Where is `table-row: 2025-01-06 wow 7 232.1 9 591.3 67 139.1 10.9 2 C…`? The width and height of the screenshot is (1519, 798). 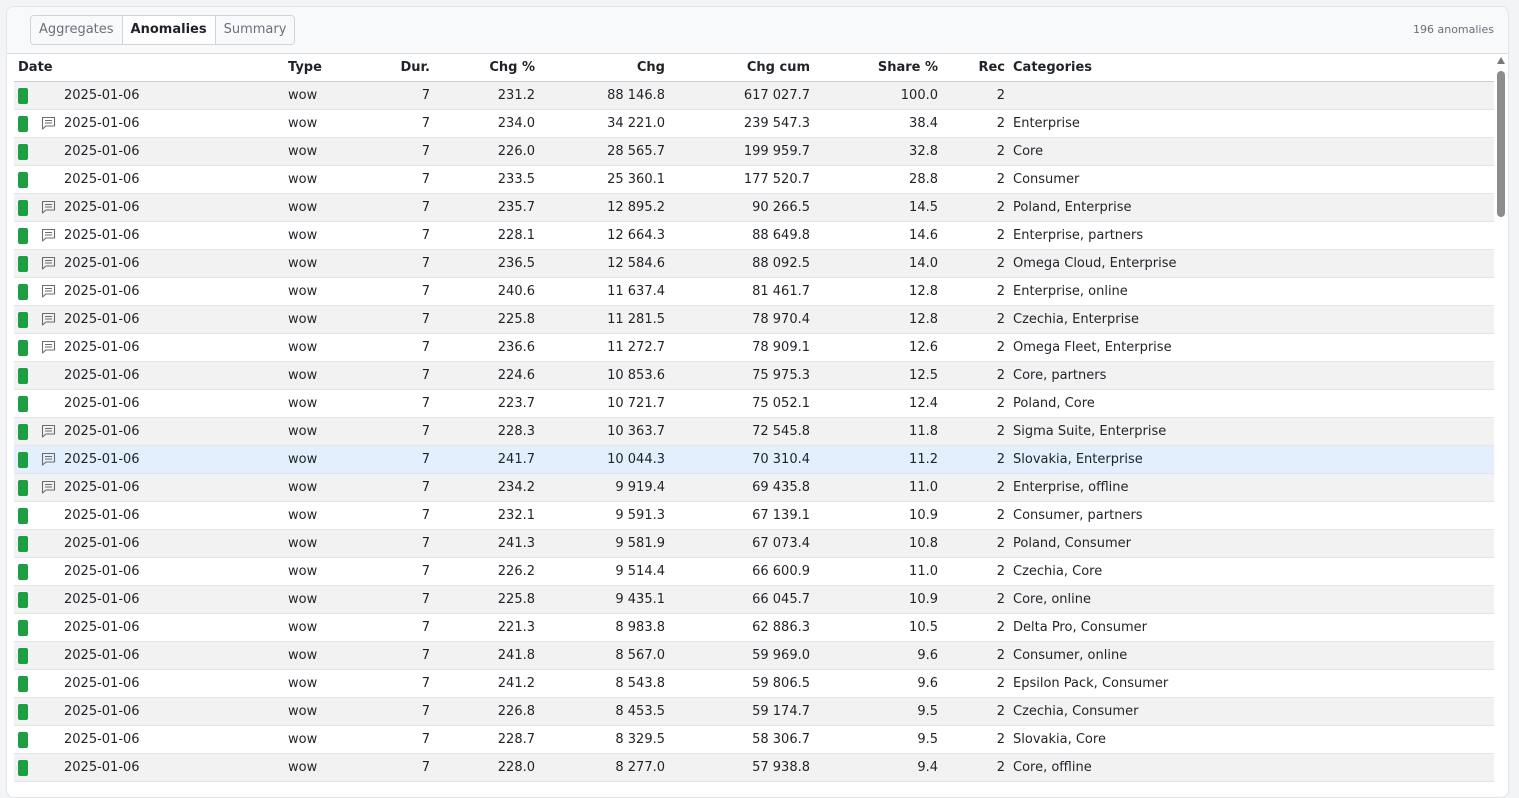
table-row: 2025-01-06 wow 7 232.1 9 591.3 67 139.1 10.9 2 C… is located at coordinates (754, 515).